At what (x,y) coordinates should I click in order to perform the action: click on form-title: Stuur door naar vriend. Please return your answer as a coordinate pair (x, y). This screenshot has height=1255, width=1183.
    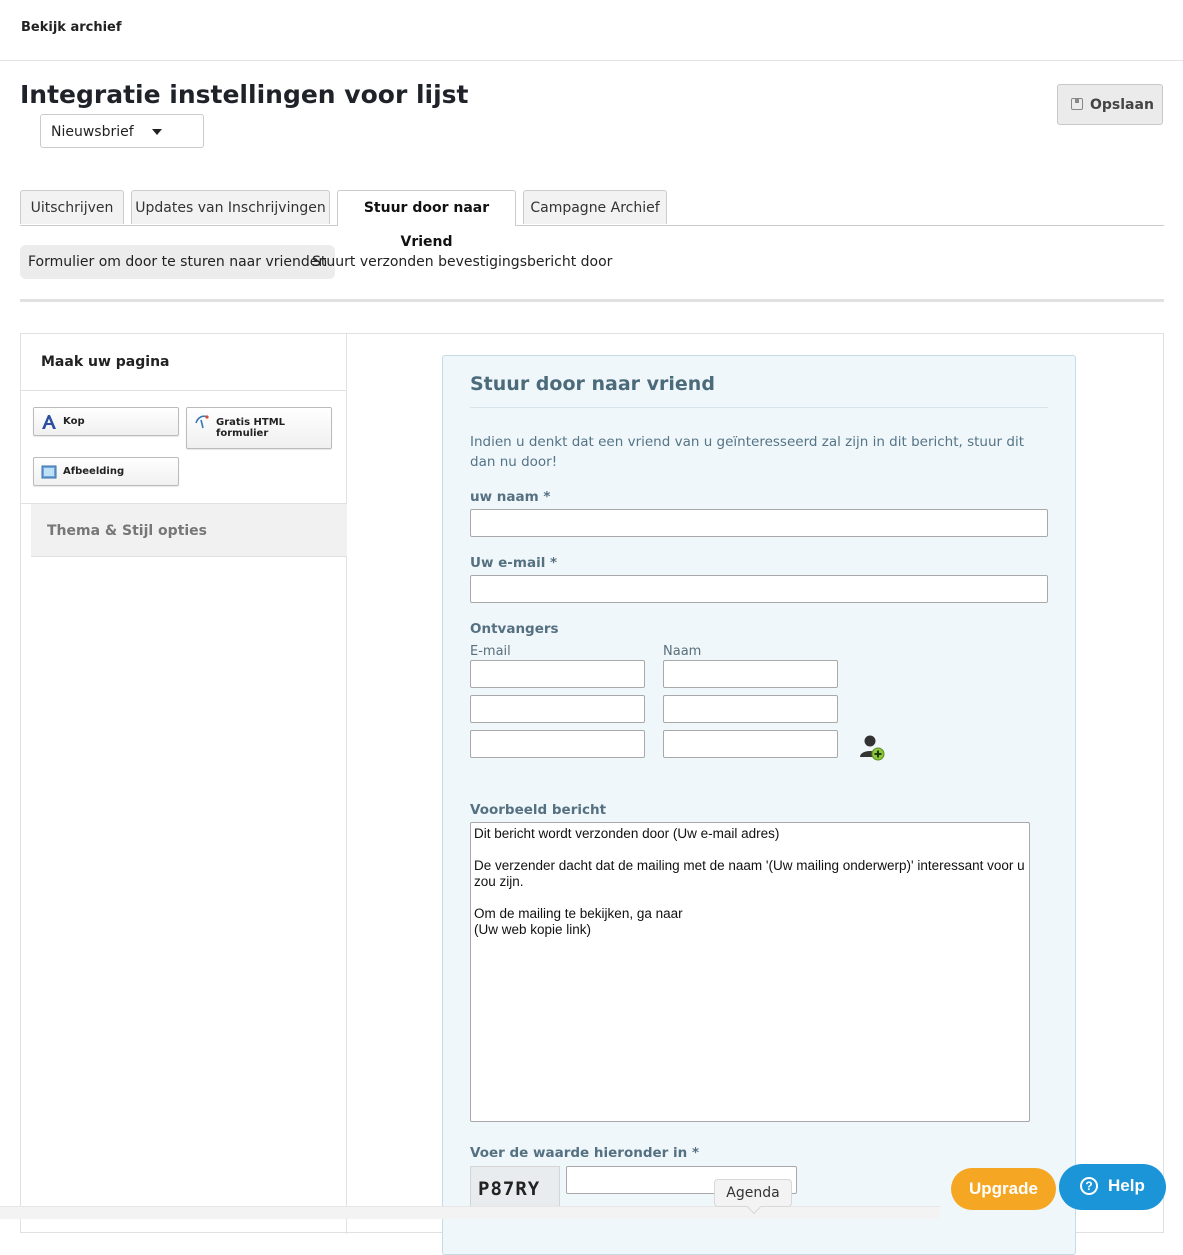
    Looking at the image, I should click on (592, 384).